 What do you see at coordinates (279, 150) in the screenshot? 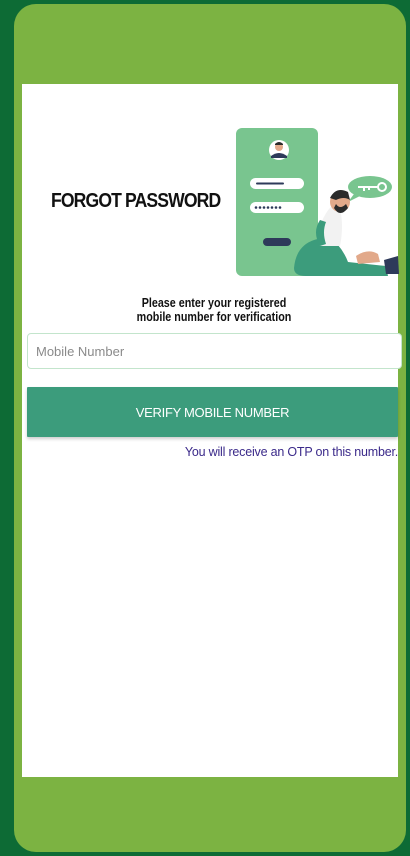
I see `user-avatar-icon` at bounding box center [279, 150].